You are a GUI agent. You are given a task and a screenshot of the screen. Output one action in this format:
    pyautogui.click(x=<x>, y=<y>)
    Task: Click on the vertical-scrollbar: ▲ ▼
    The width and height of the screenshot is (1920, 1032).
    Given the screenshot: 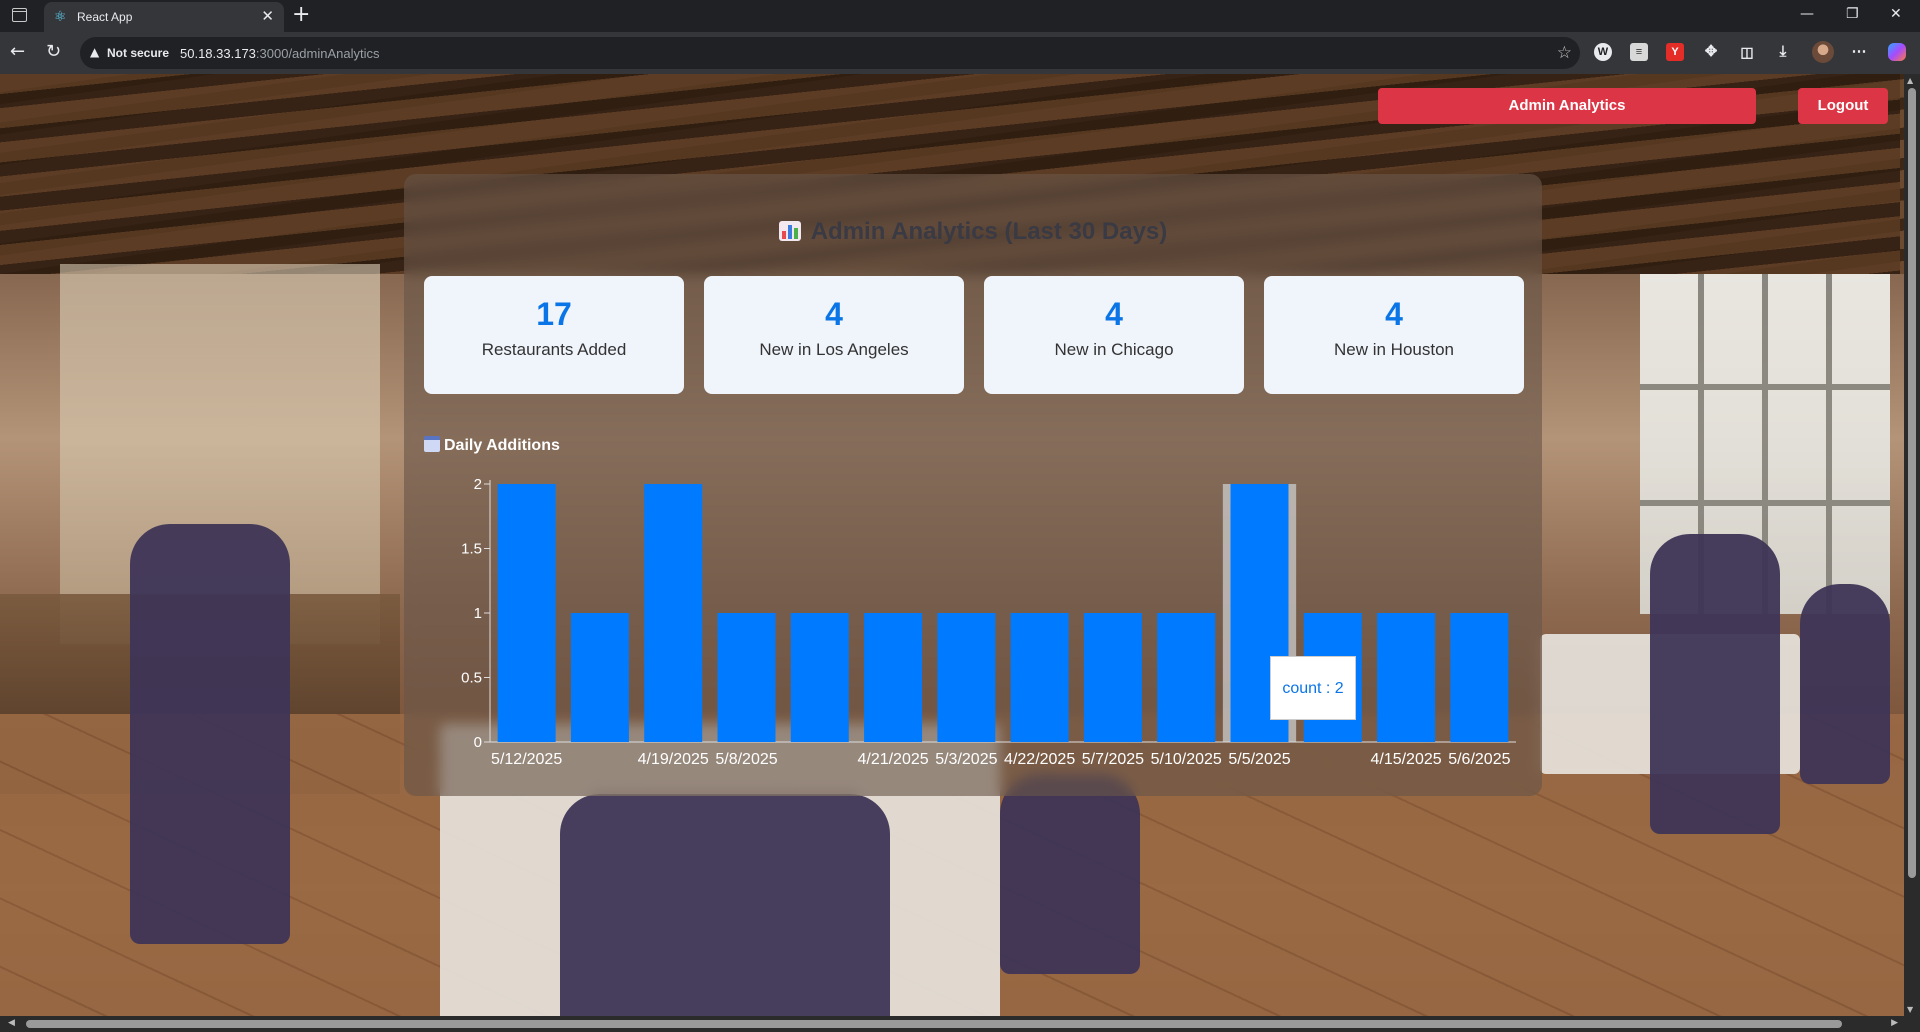 What is the action you would take?
    pyautogui.click(x=1912, y=545)
    